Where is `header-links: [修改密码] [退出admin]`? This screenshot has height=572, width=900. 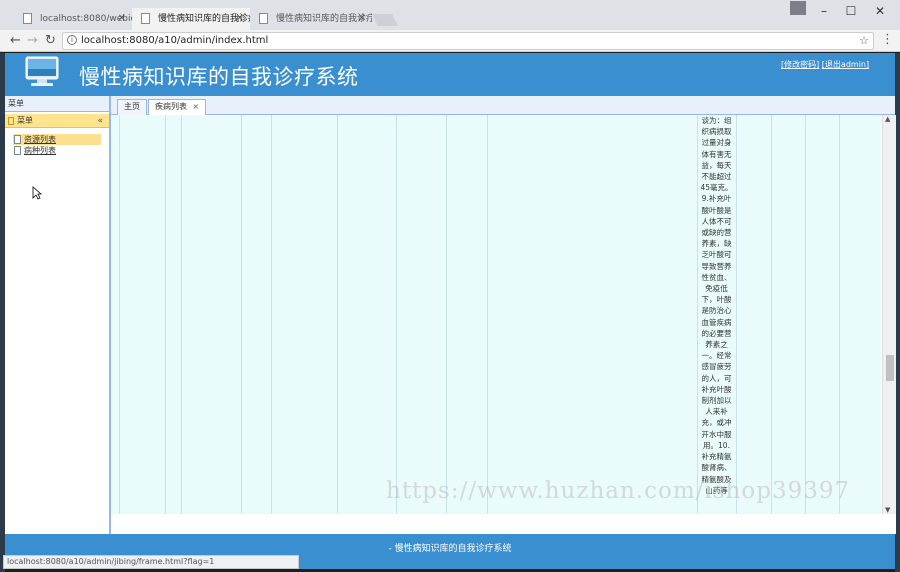
header-links: [修改密码] [退出admin] is located at coordinates (825, 64).